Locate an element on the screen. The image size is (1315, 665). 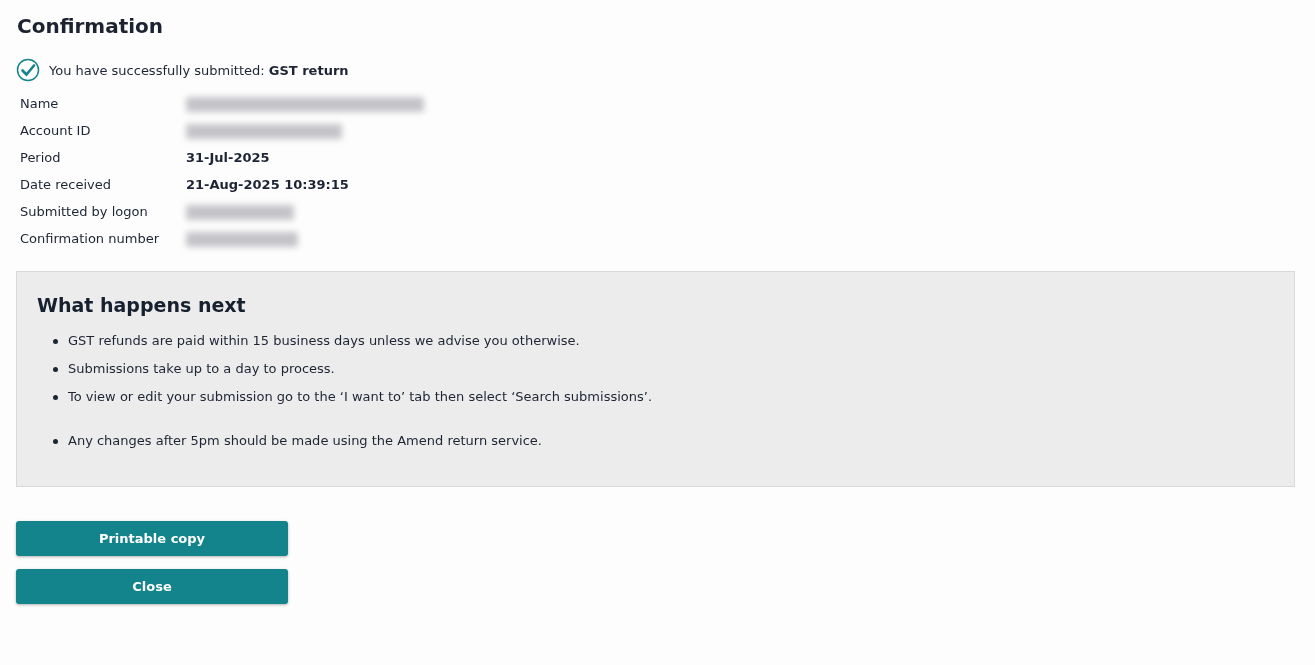
field-label: Confirmation number is located at coordinates (90, 239).